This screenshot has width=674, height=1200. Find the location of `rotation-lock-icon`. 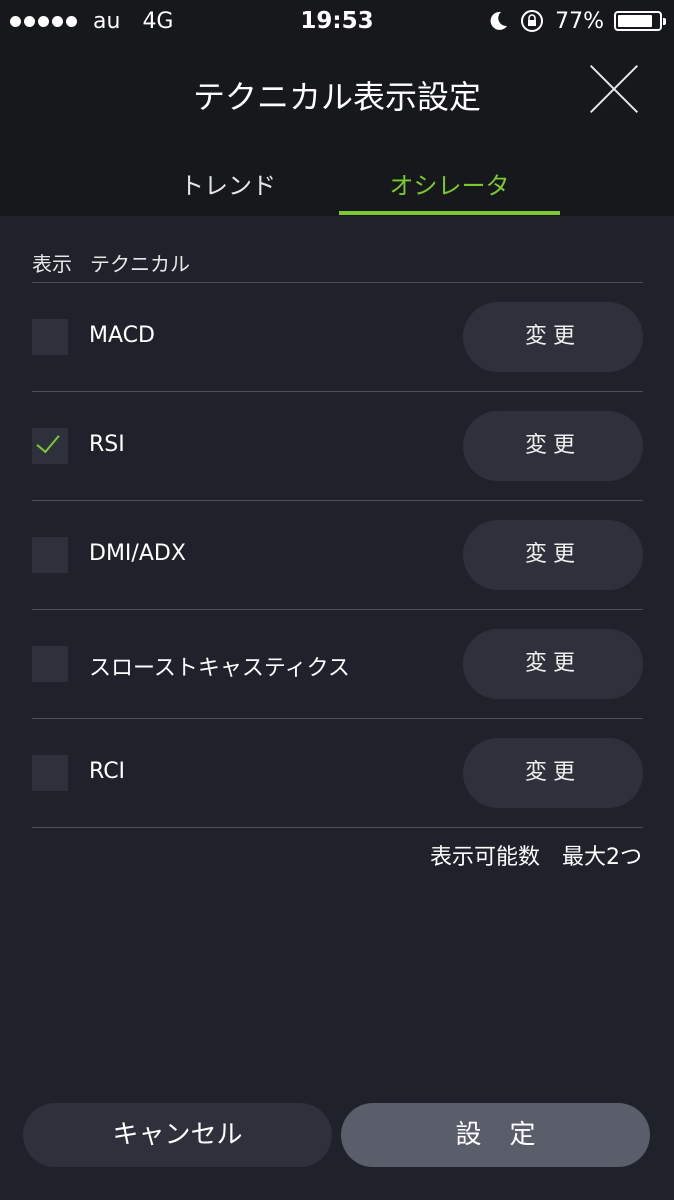

rotation-lock-icon is located at coordinates (532, 21).